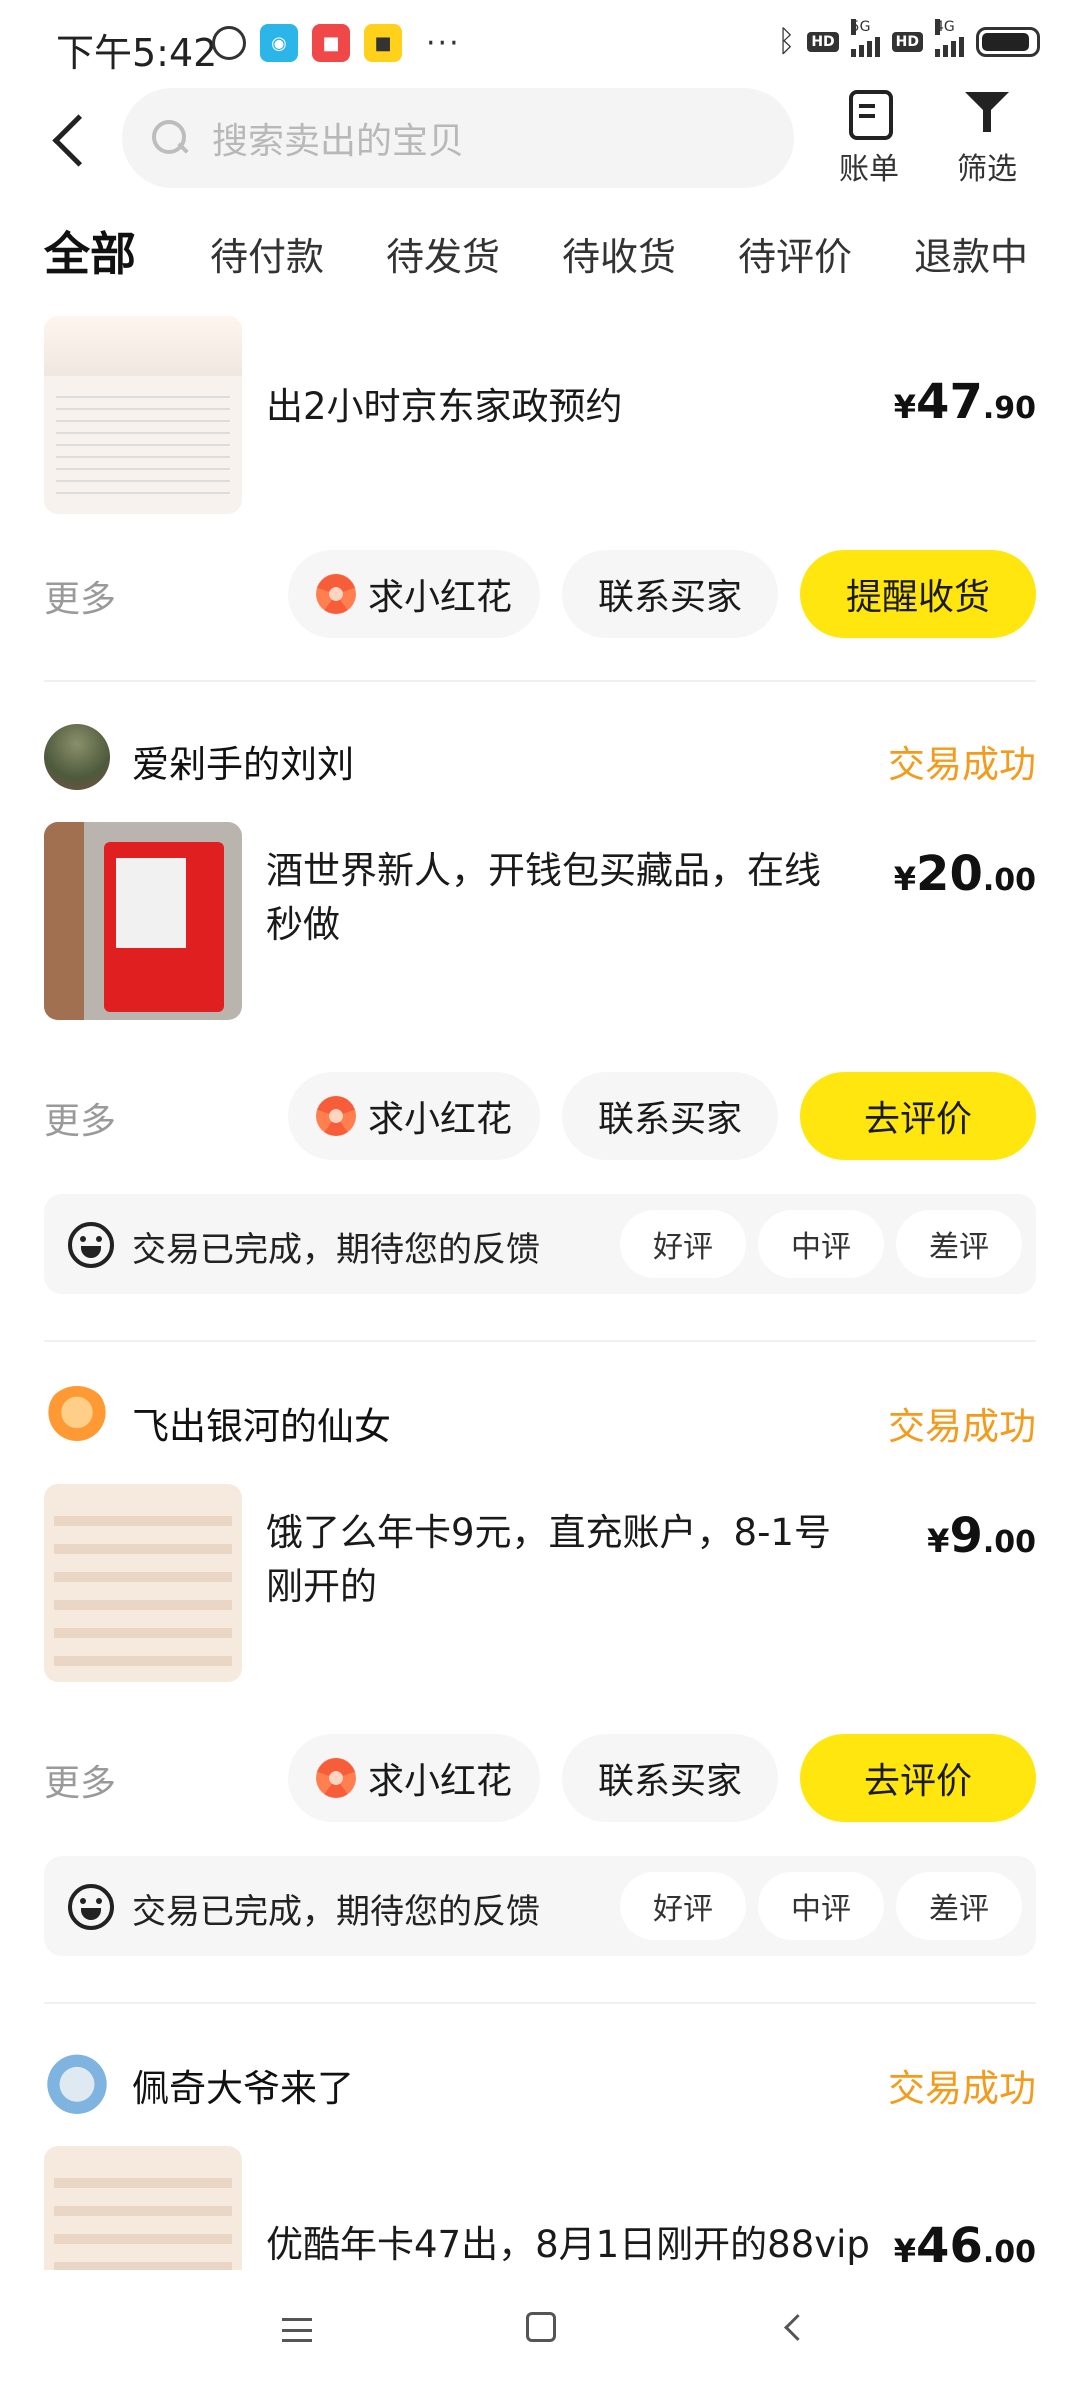 The height and width of the screenshot is (2400, 1080). Describe the element at coordinates (556, 898) in the screenshot. I see `item-title: 酒世界新人，开钱包买藏品，在线秒做` at that location.